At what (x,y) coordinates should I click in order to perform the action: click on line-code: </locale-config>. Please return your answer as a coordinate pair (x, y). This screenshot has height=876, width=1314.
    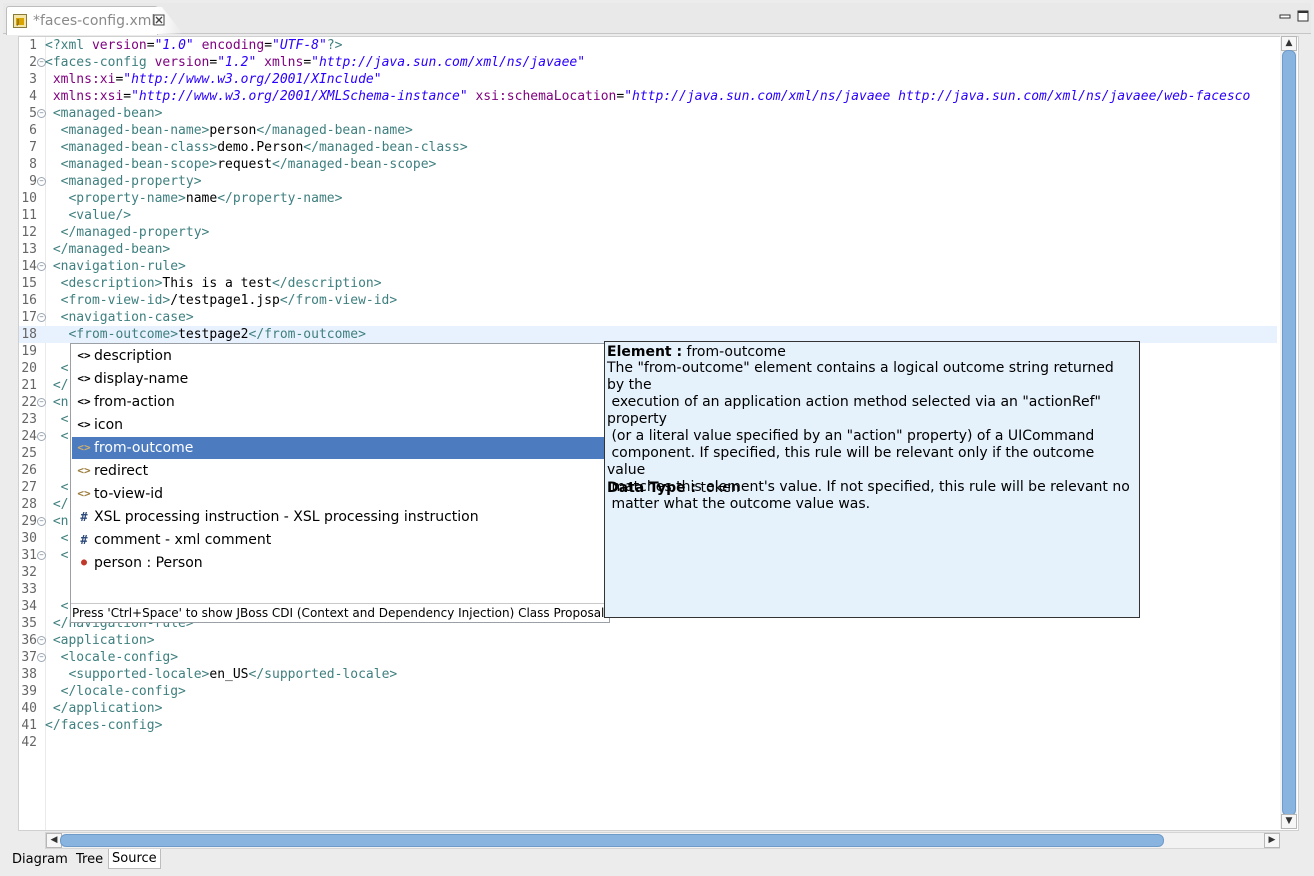
    Looking at the image, I should click on (115, 691).